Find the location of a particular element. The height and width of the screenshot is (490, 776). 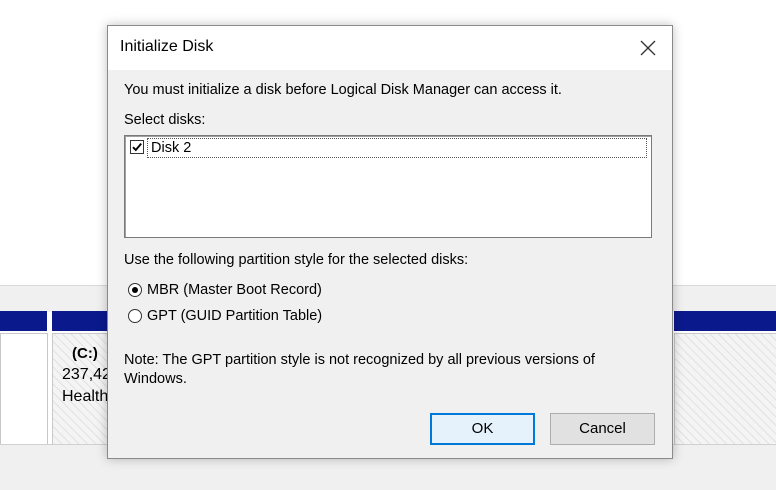

close-button is located at coordinates (648, 48).